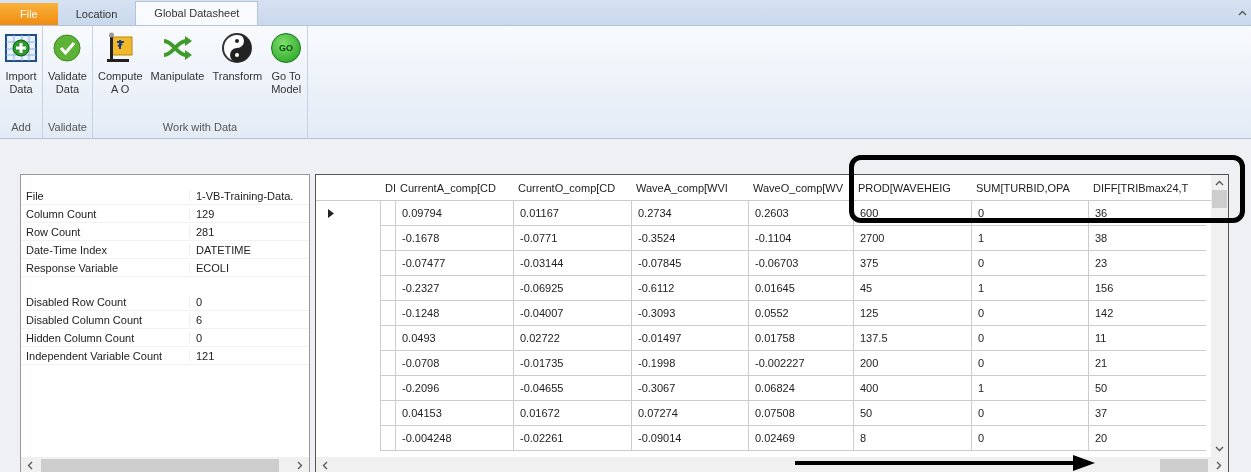 This screenshot has height=472, width=1251. Describe the element at coordinates (572, 363) in the screenshot. I see `table-cell: -0.01735` at that location.